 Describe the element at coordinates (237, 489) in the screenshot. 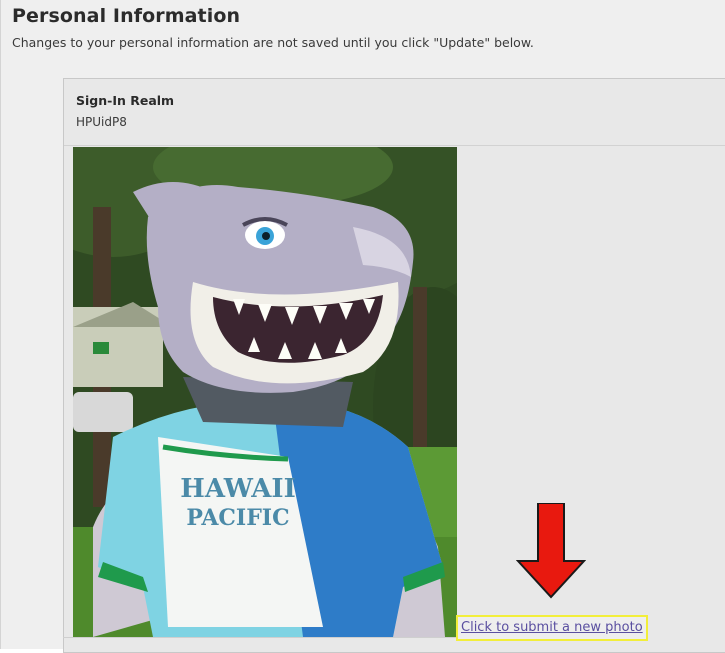

I see `jersey-text-hawaii: HAWAII` at that location.